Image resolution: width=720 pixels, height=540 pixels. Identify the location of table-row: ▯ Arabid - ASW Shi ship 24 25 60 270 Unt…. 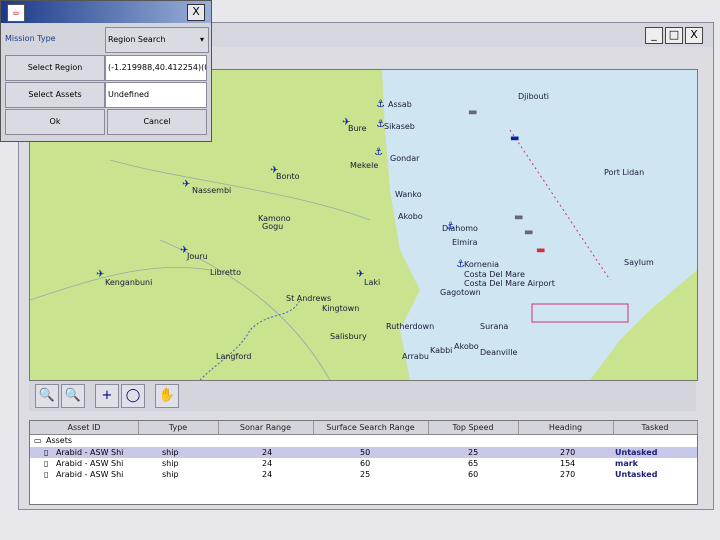
(363, 474).